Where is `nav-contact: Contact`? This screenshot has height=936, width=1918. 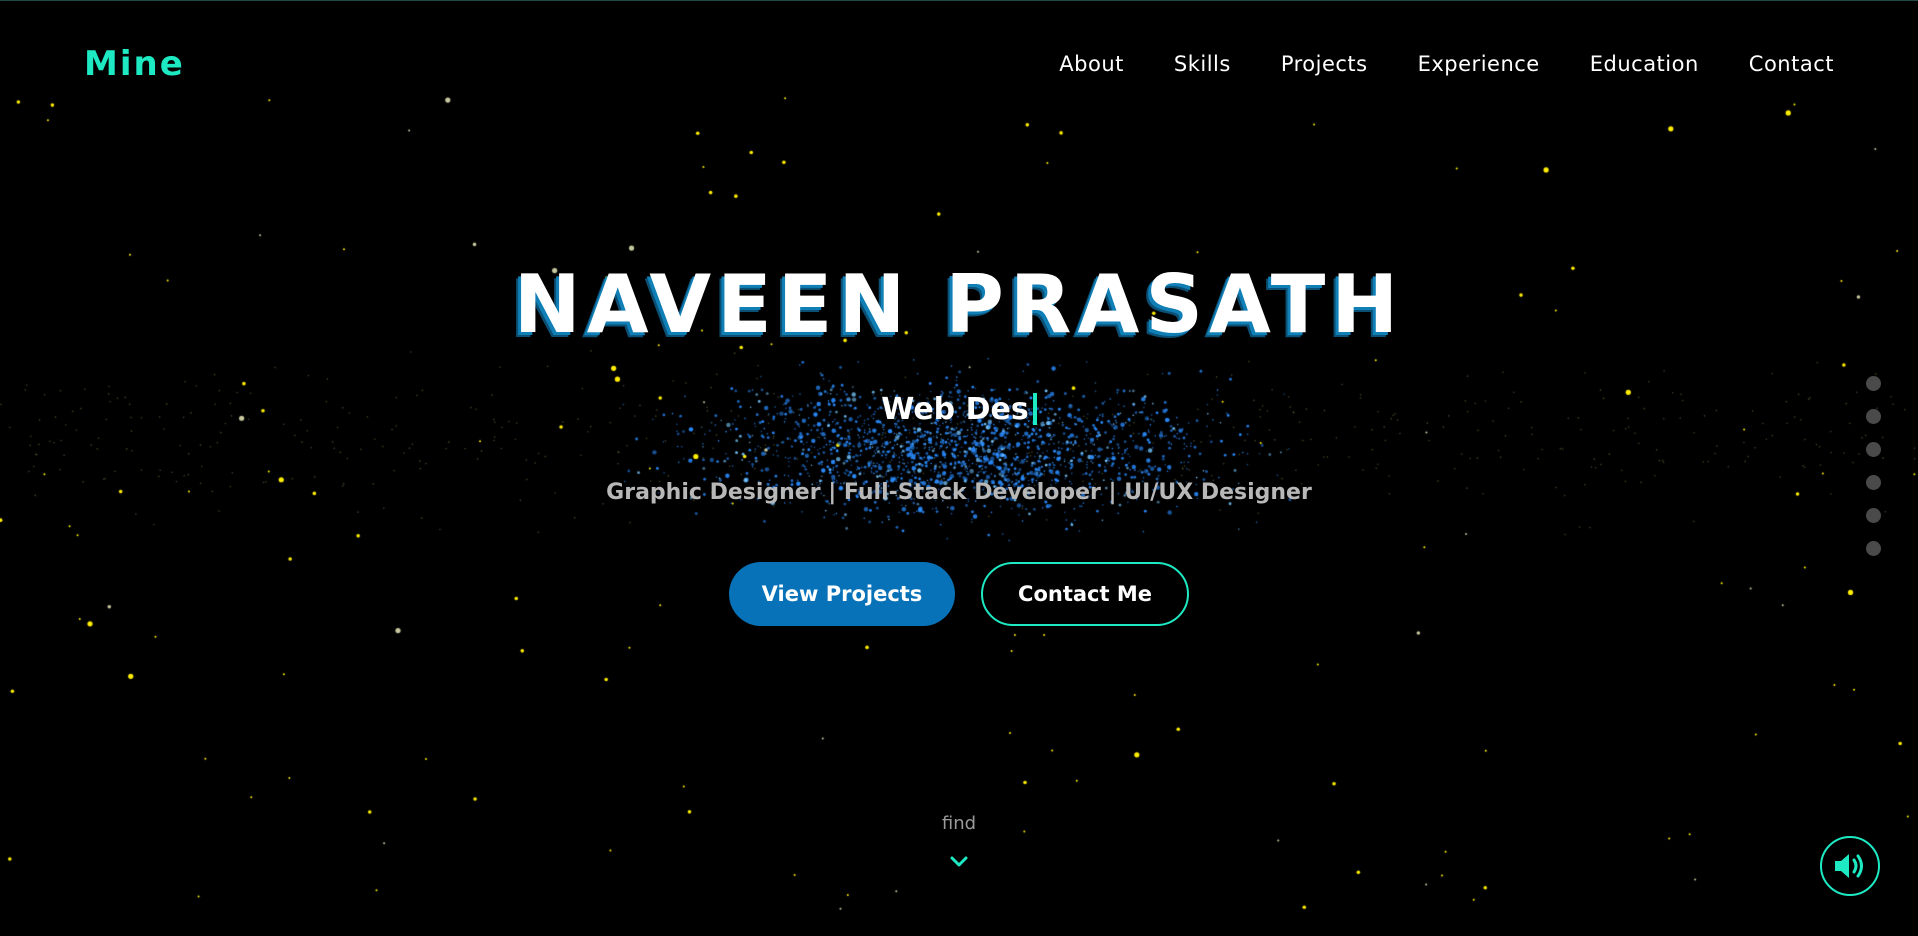
nav-contact: Contact is located at coordinates (1791, 64).